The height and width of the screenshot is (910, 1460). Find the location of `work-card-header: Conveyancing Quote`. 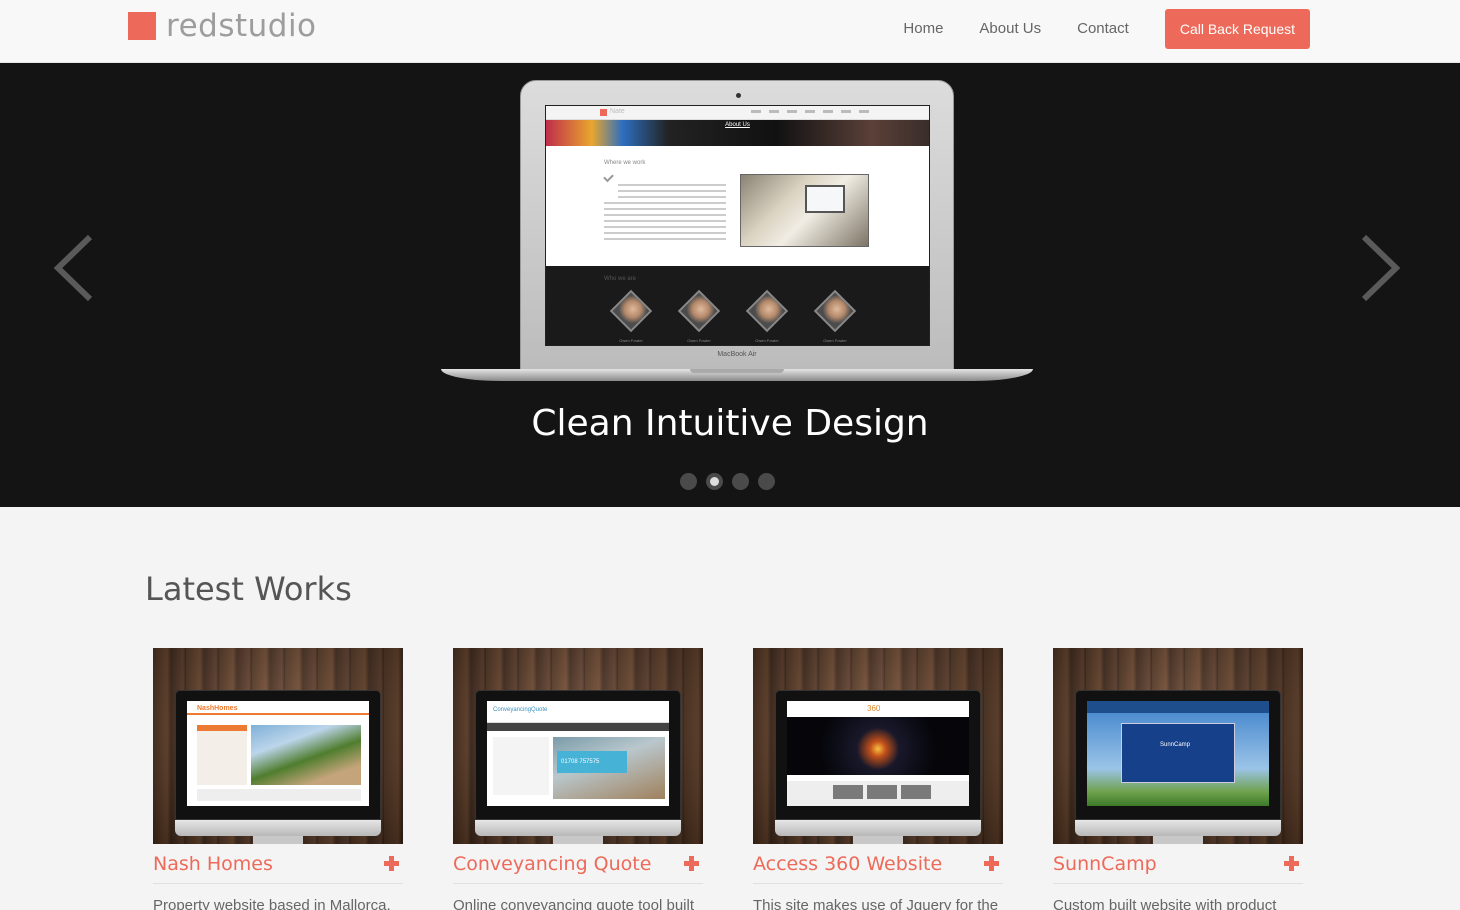

work-card-header: Conveyancing Quote is located at coordinates (578, 864).